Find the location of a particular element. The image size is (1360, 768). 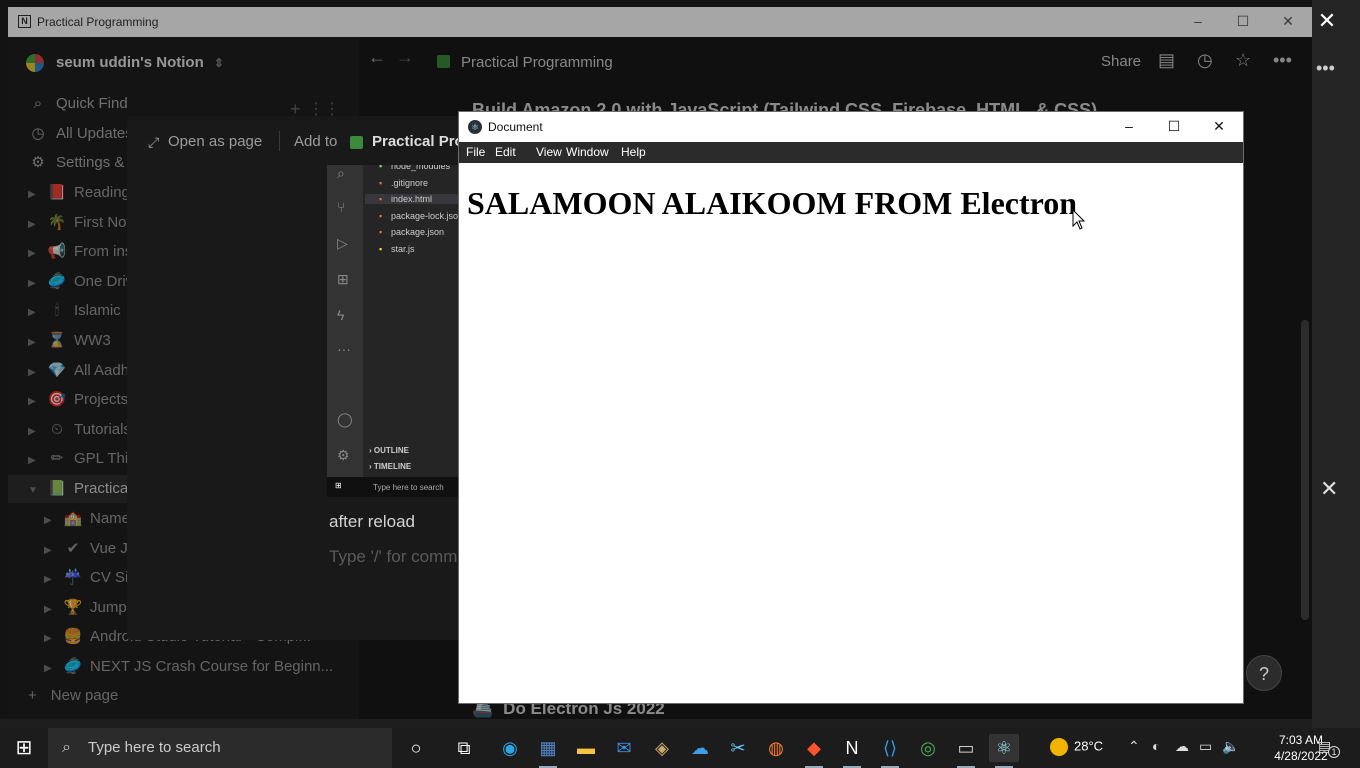

menu-item-help: Help is located at coordinates (633, 152).